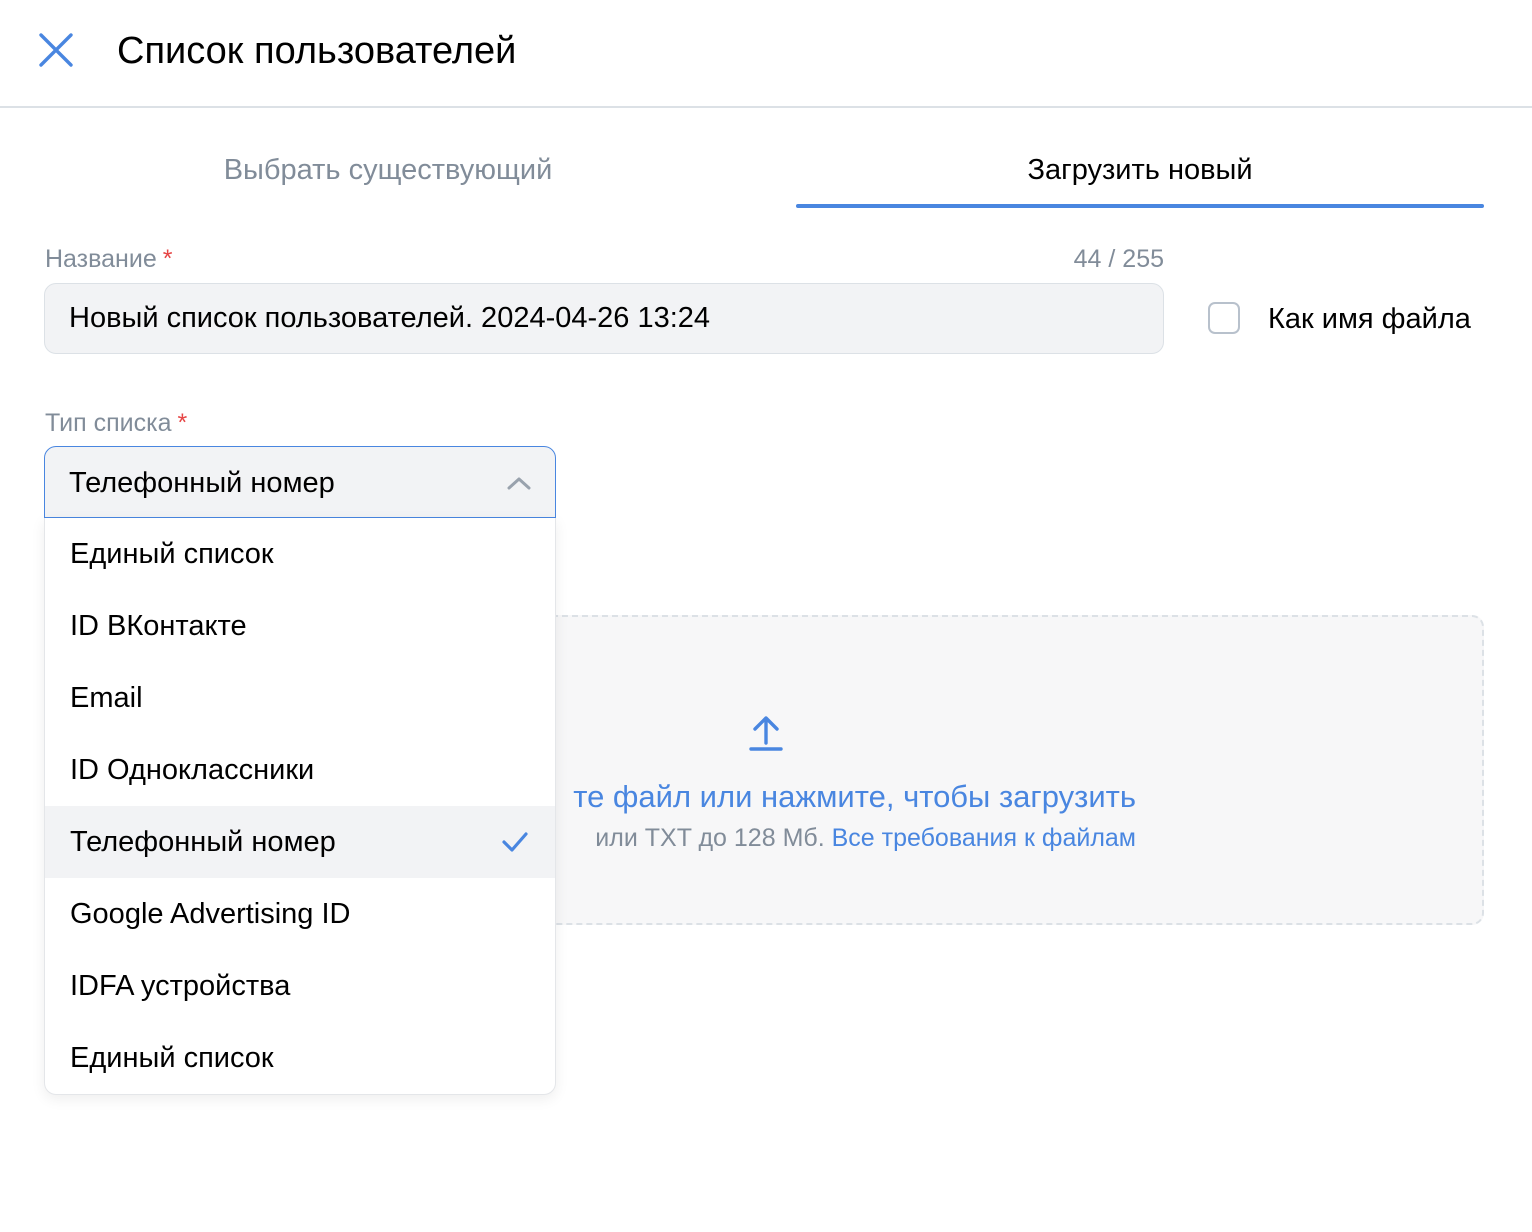  I want to click on name-input, so click(604, 318).